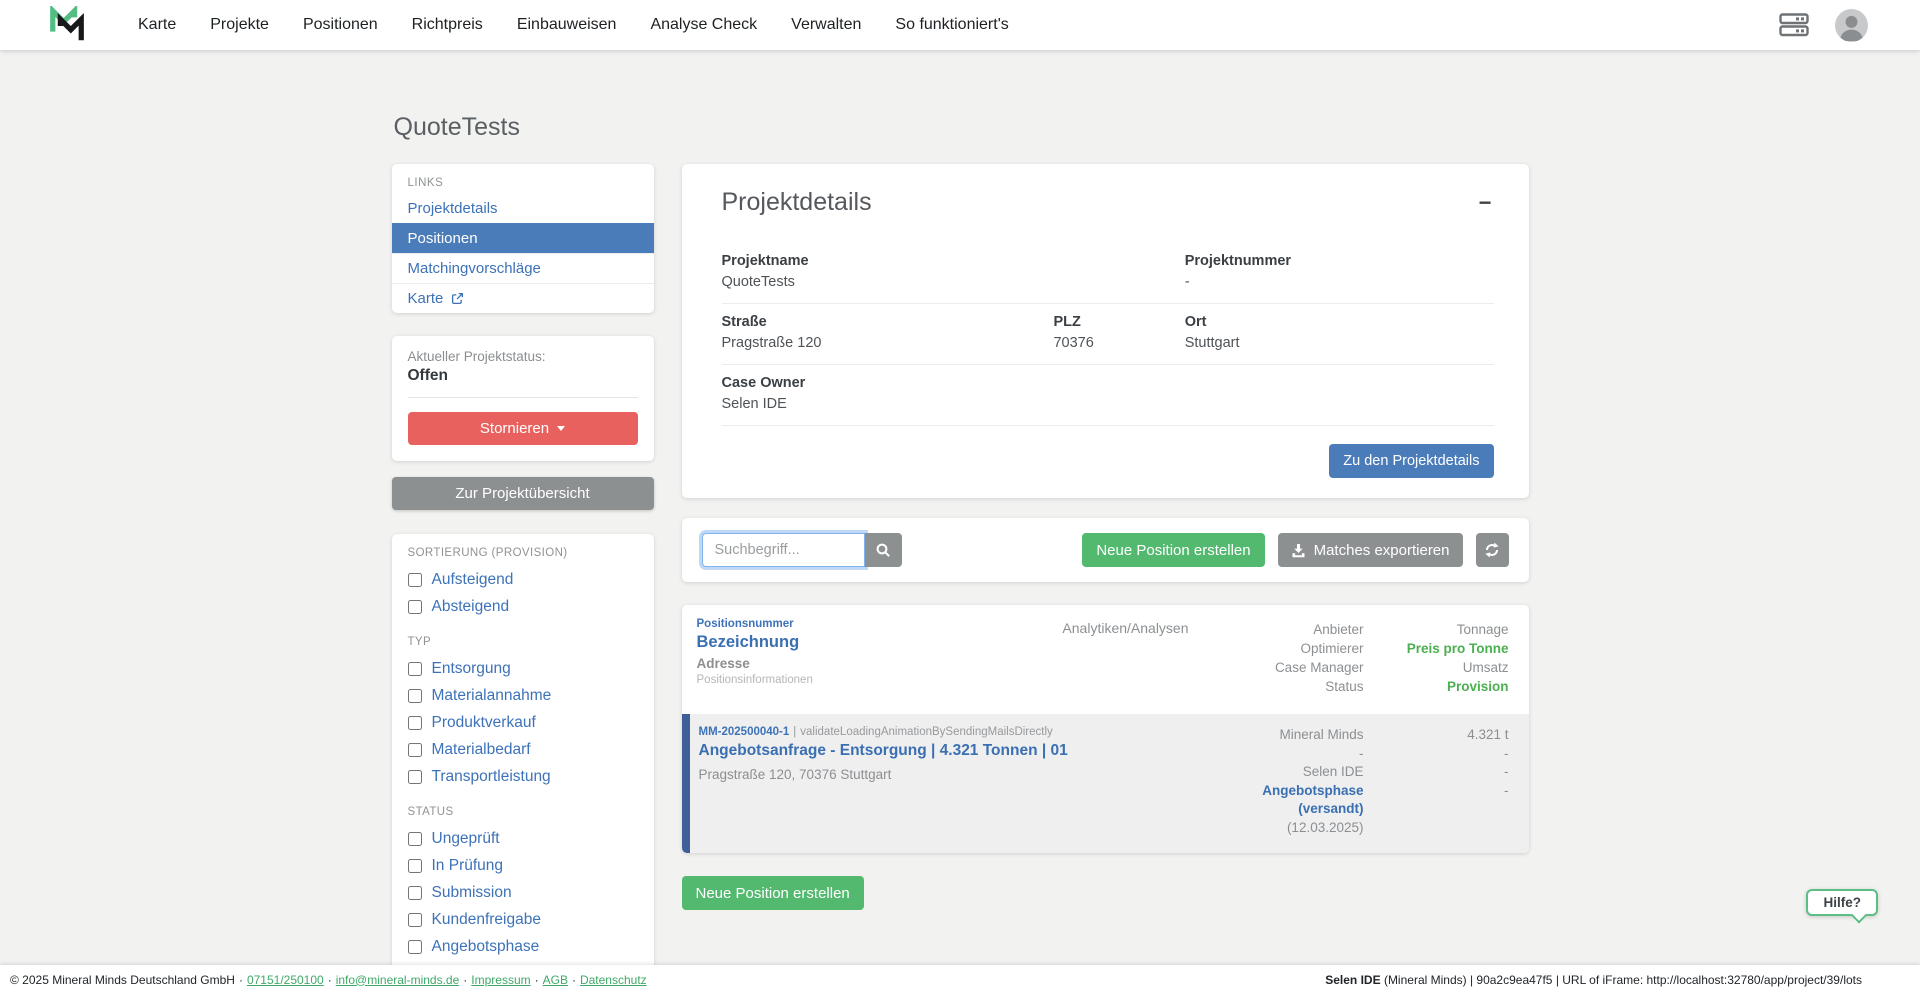  Describe the element at coordinates (1073, 343) in the screenshot. I see `field-value-plz: 70376` at that location.